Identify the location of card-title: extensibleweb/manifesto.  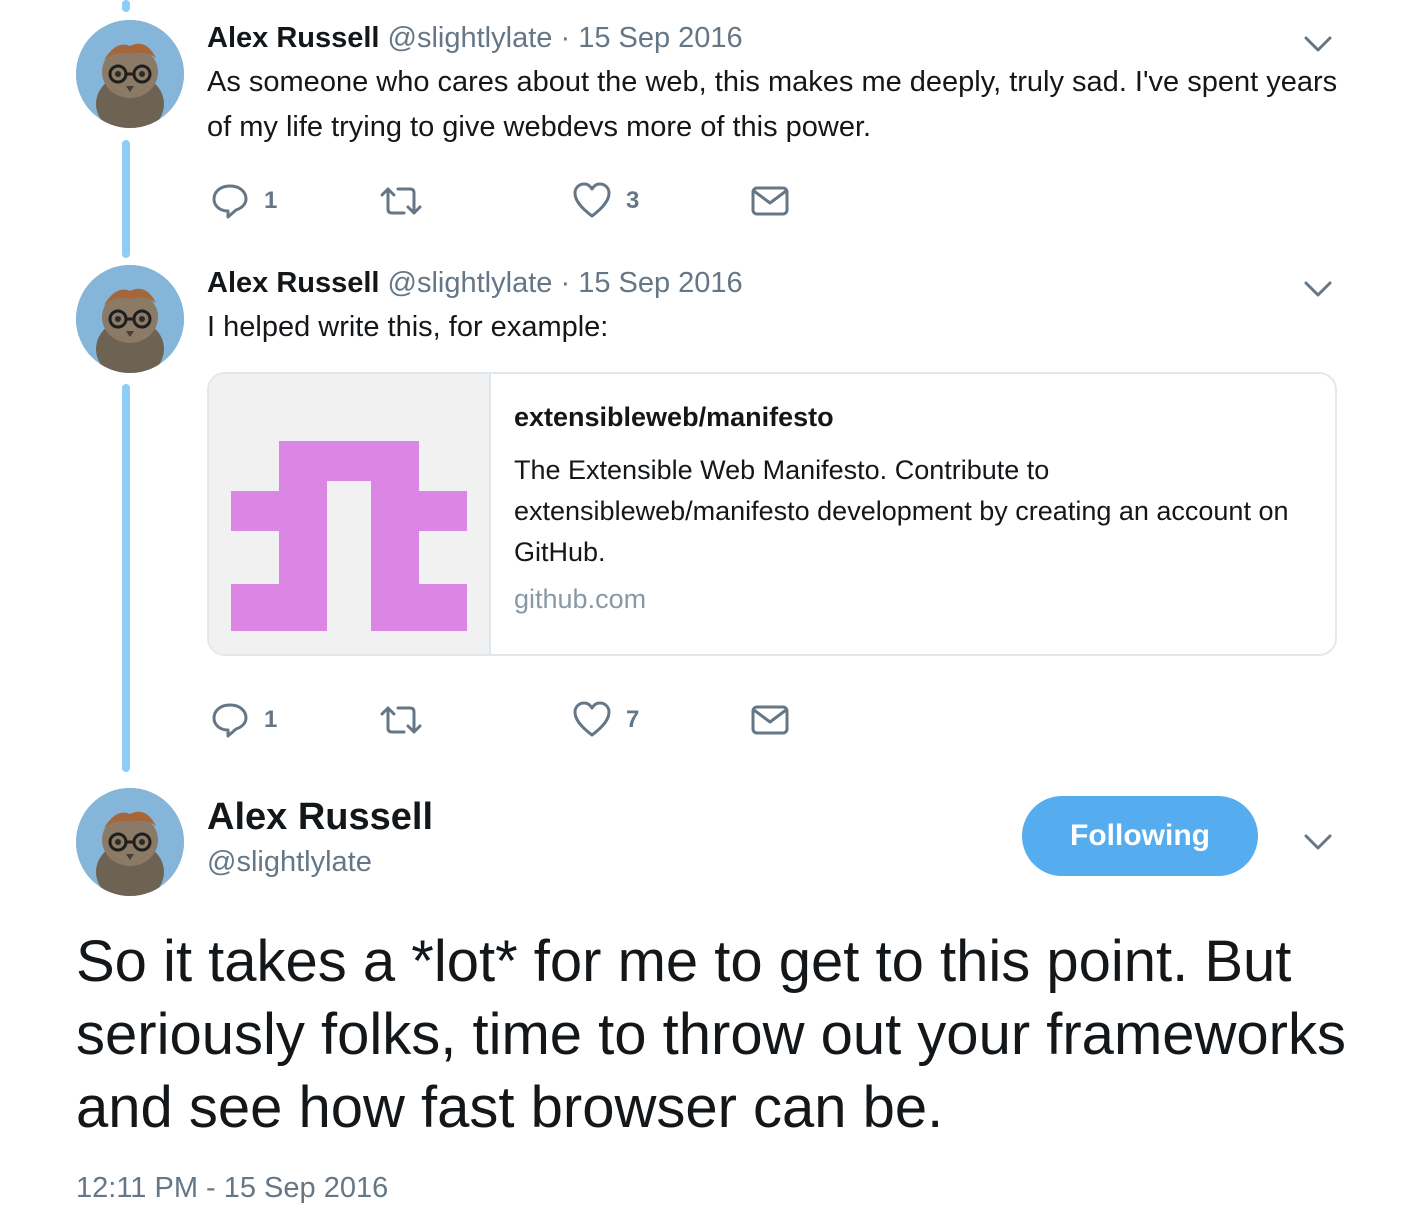
(674, 417).